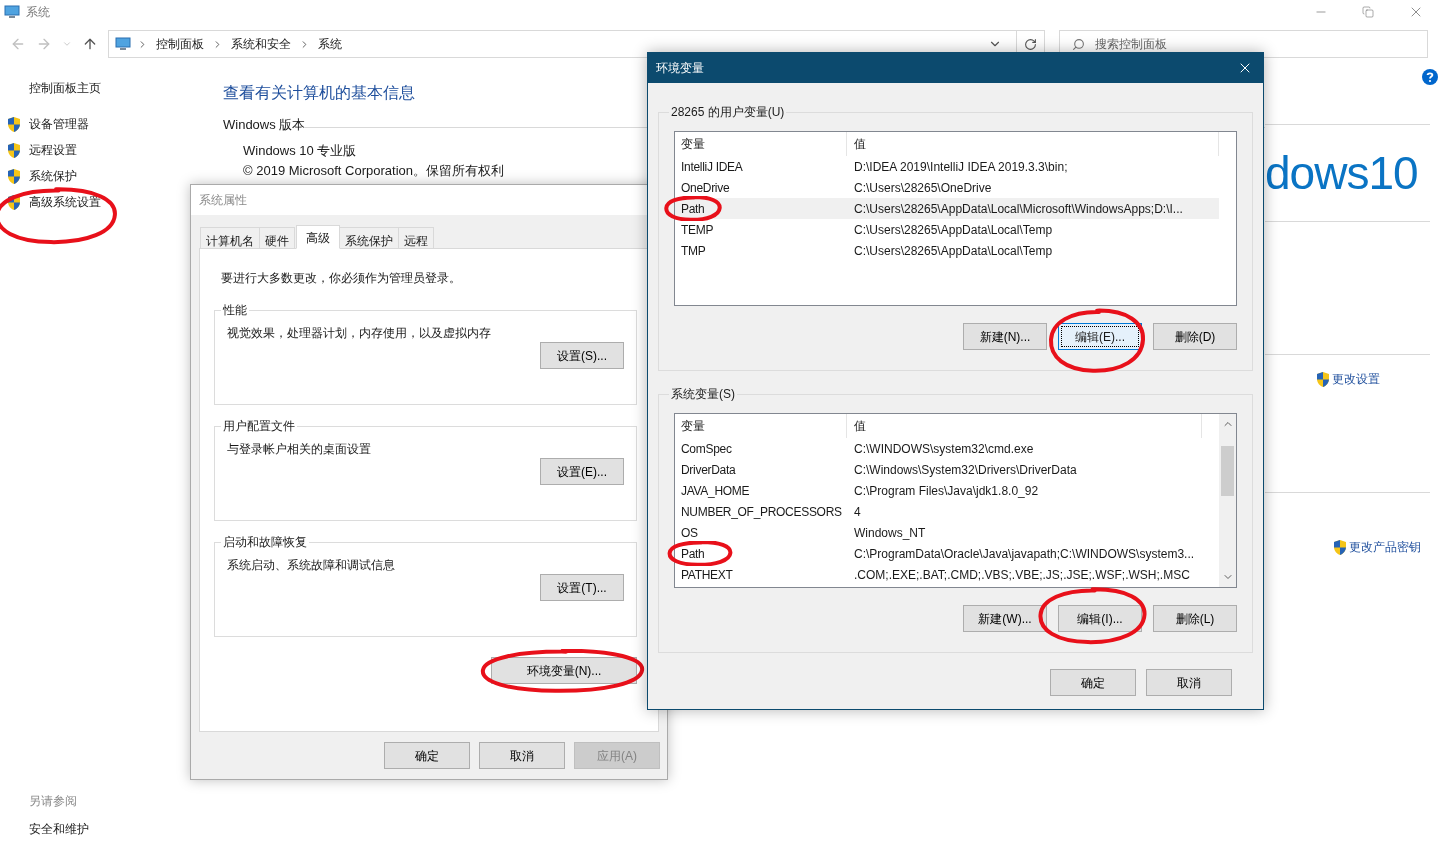 This screenshot has width=1440, height=844. What do you see at coordinates (708, 470) in the screenshot?
I see `table-cell-text: DriverData` at bounding box center [708, 470].